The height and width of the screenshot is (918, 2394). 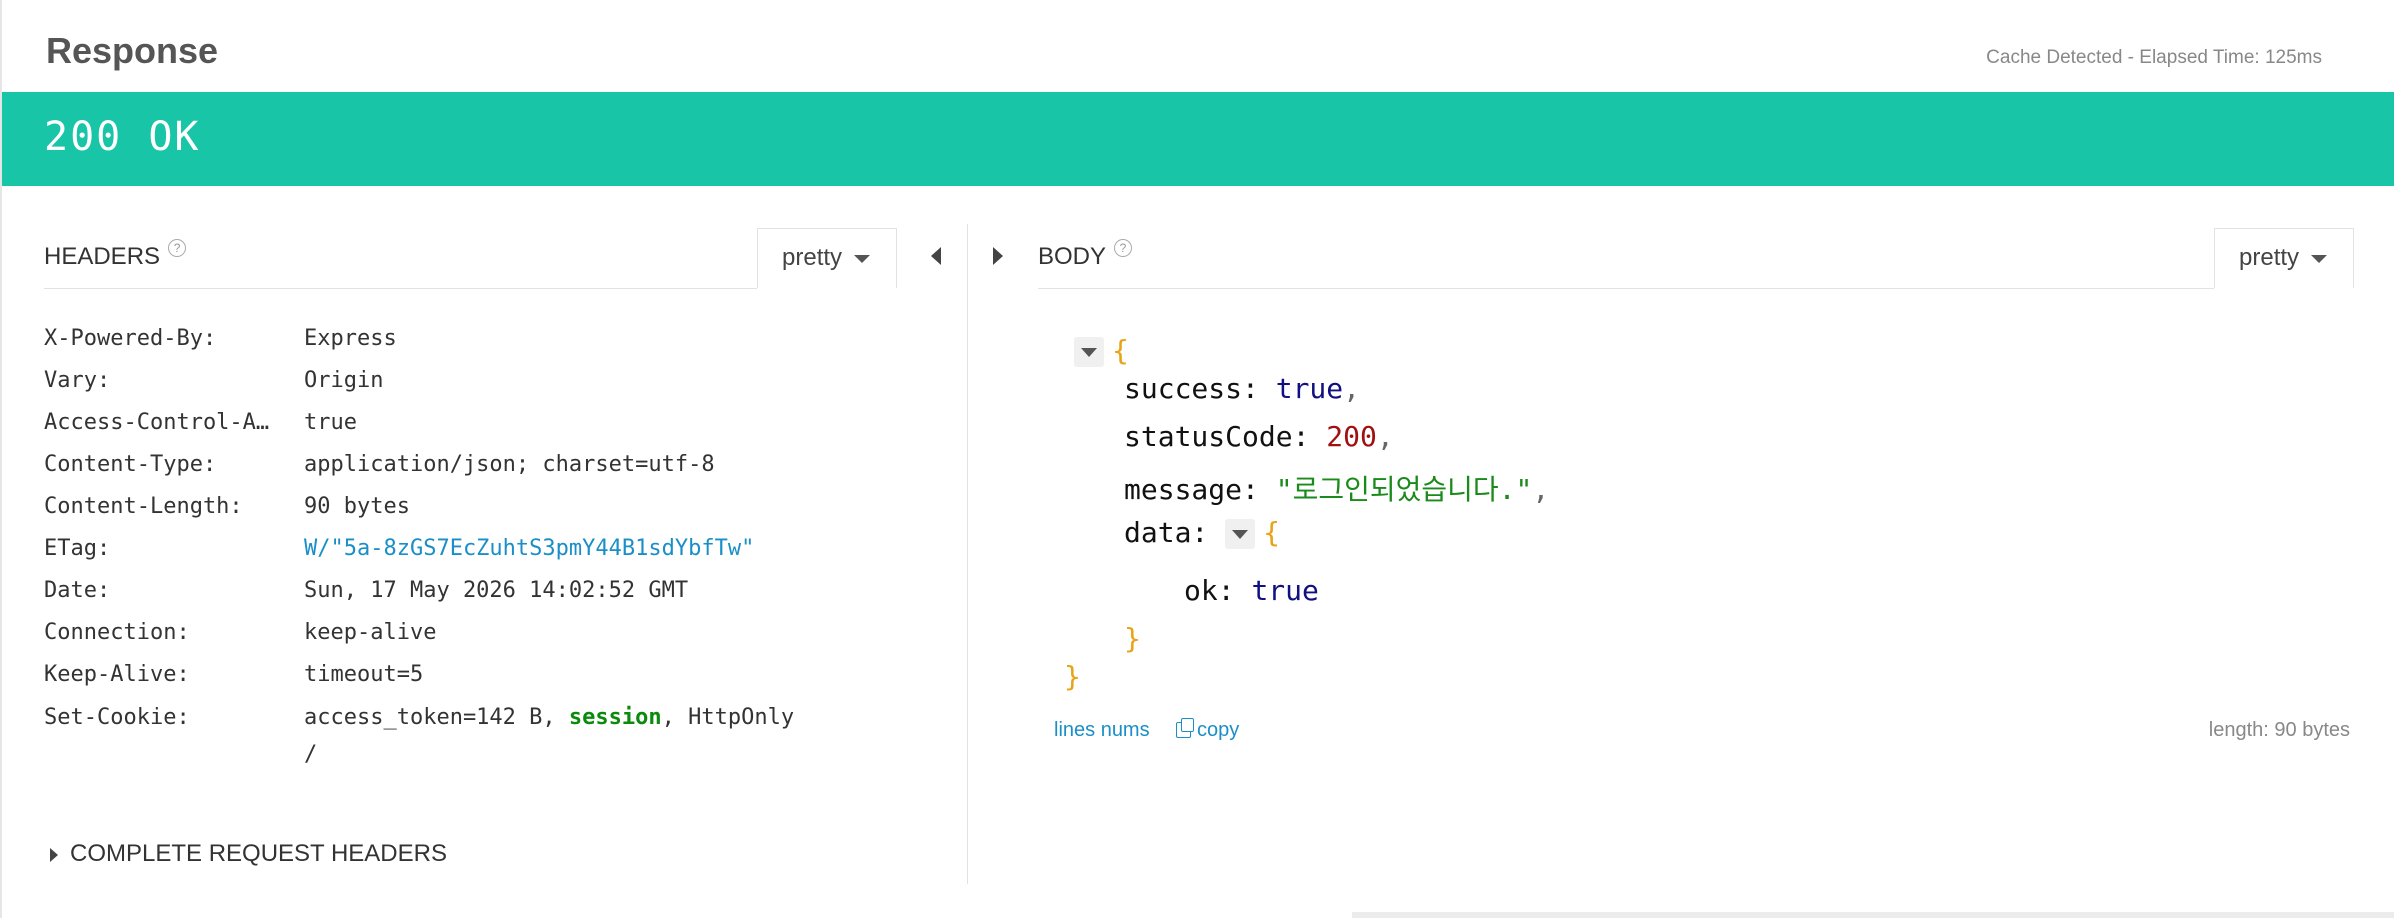 I want to click on json-value: 200, so click(x=1351, y=436).